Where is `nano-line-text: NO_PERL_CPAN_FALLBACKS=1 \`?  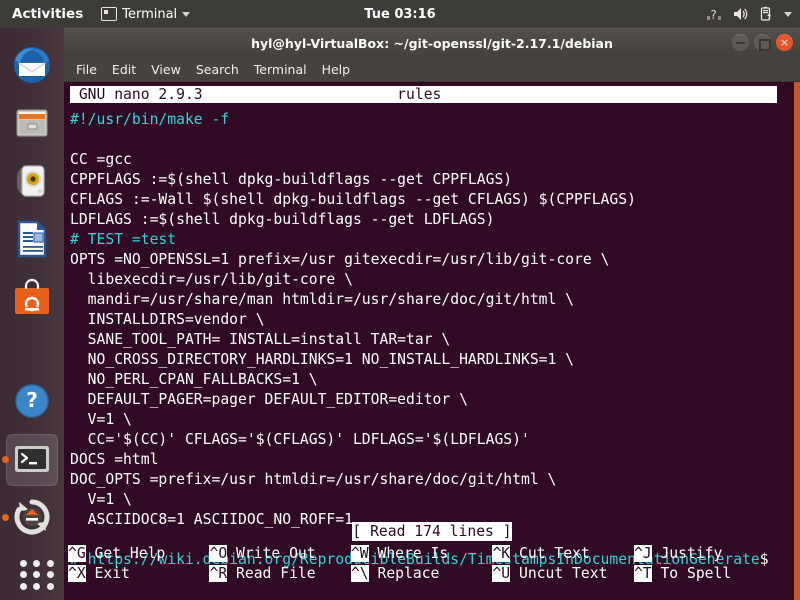 nano-line-text: NO_PERL_CPAN_FALLBACKS=1 \ is located at coordinates (194, 379).